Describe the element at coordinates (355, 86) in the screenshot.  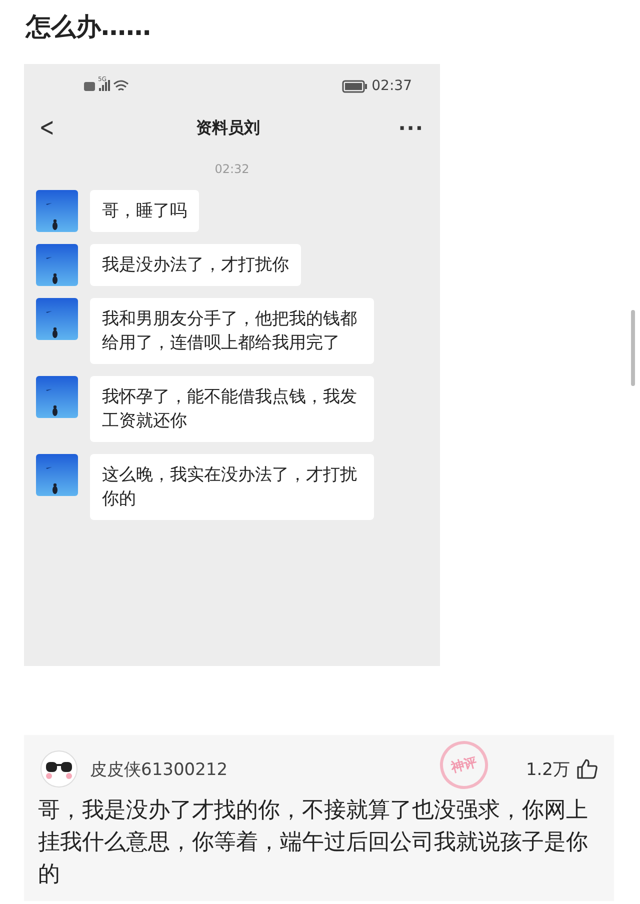
I see `battery-icon` at that location.